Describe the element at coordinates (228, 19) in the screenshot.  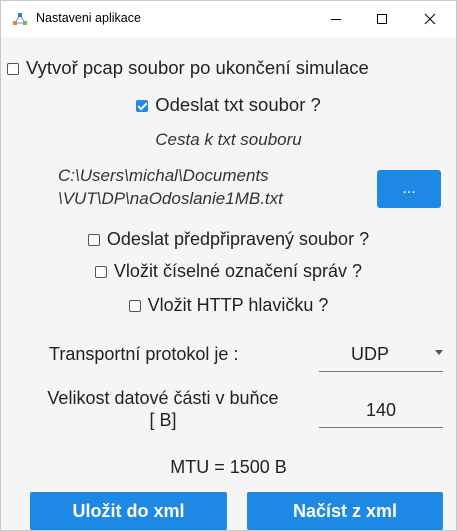
I see `title-bar: Nastaveni aplikace` at that location.